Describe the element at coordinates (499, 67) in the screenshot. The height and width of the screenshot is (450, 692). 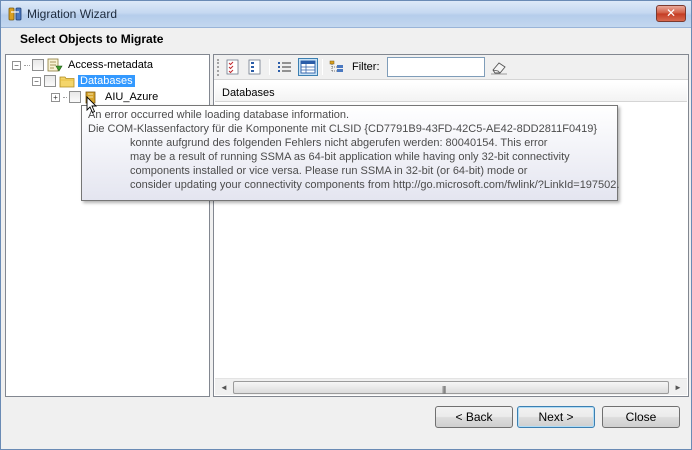
I see `clear-filter-eraser-icon` at that location.